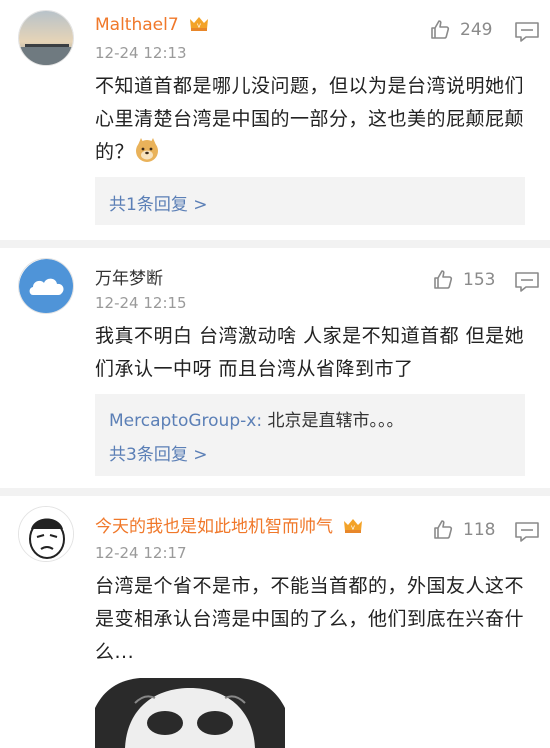 The width and height of the screenshot is (550, 748). I want to click on reply-preview-user: MercaptoGroup-x:, so click(185, 421).